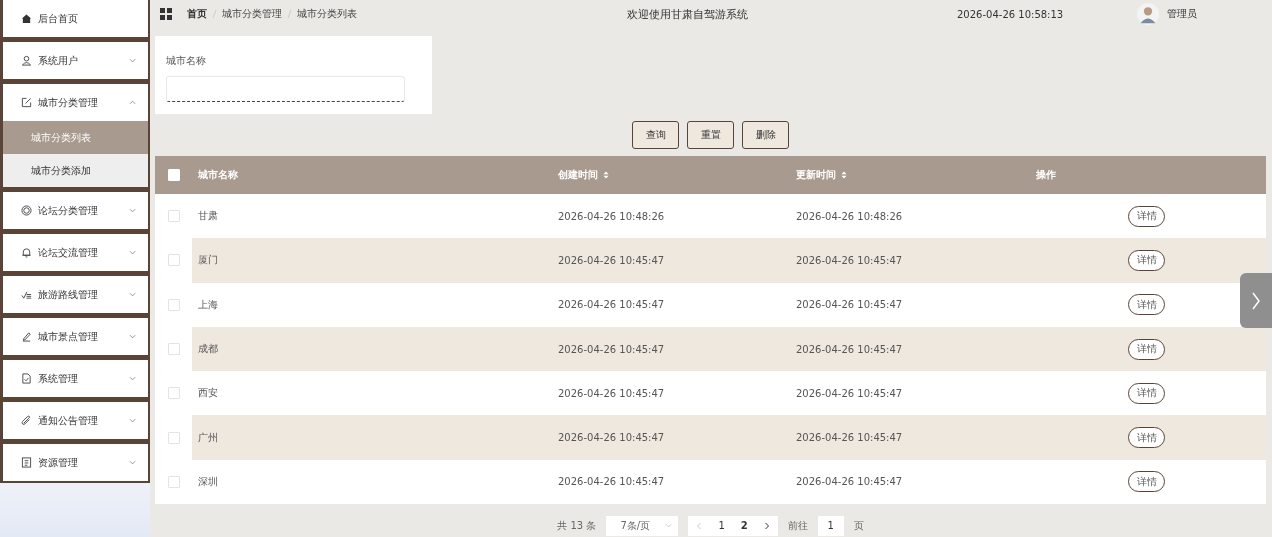  Describe the element at coordinates (766, 525) in the screenshot. I see `next-page-icon` at that location.